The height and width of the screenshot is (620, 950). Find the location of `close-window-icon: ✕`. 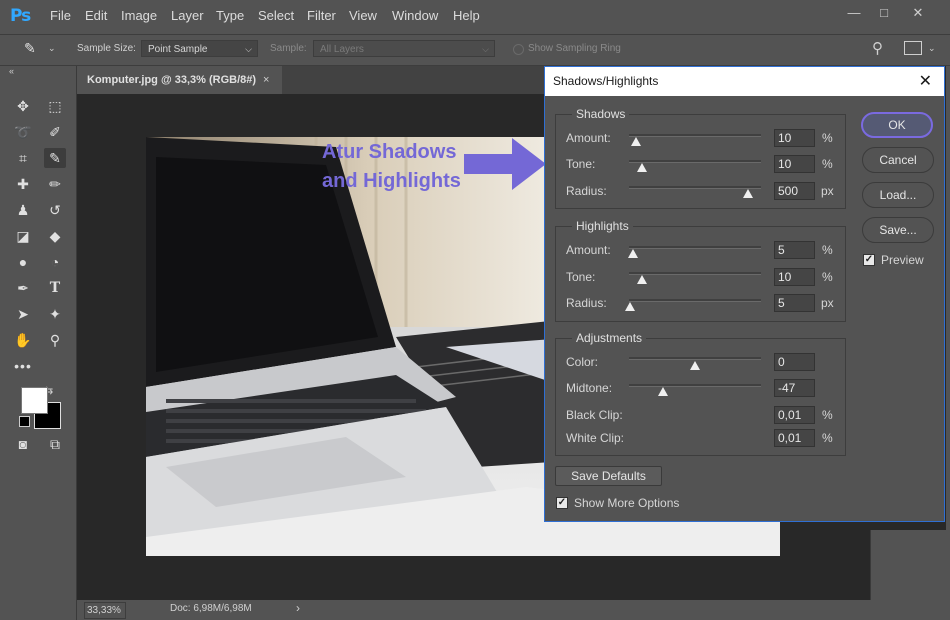

close-window-icon: ✕ is located at coordinates (918, 13).